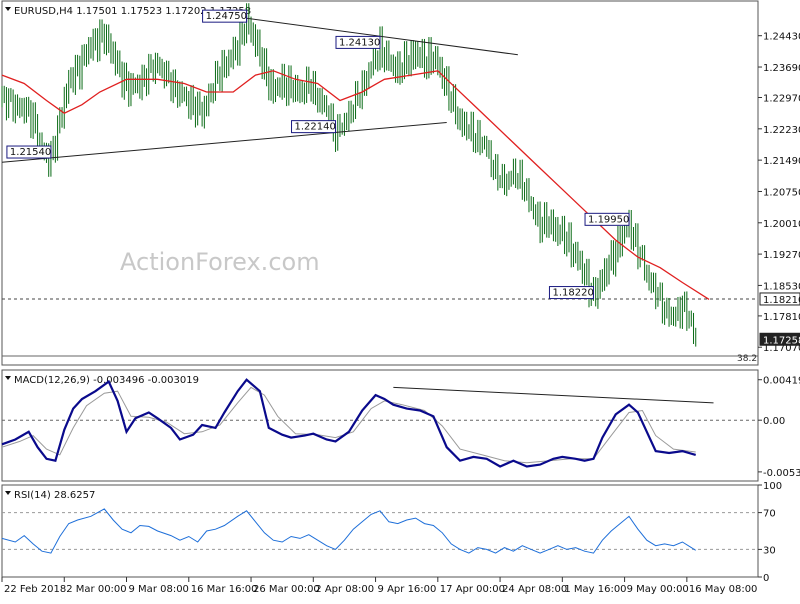  What do you see at coordinates (769, 550) in the screenshot?
I see `rsi-ytick-label: 30` at bounding box center [769, 550].